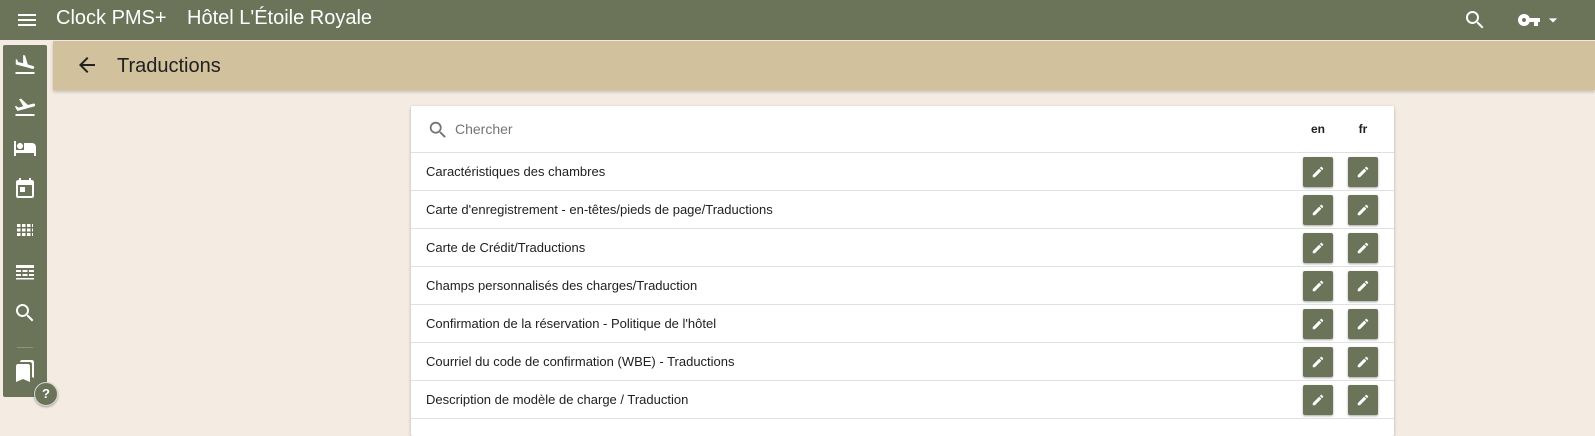  I want to click on menu-icon, so click(27, 20).